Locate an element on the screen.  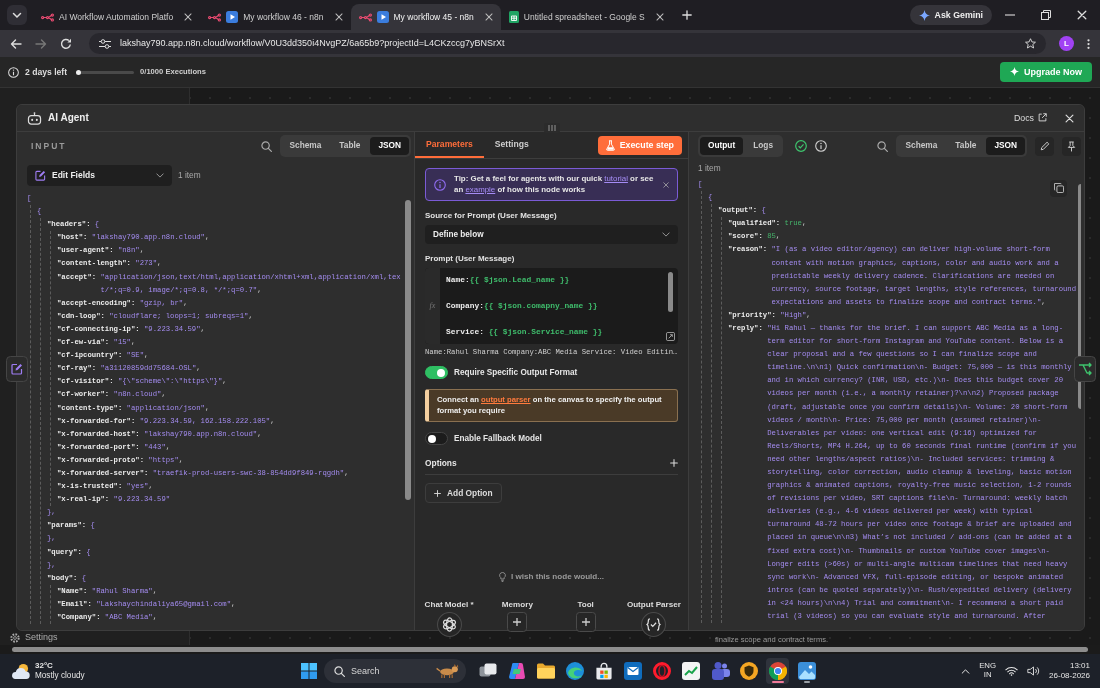
trial-days-text: 2 days left is located at coordinates (46, 72).